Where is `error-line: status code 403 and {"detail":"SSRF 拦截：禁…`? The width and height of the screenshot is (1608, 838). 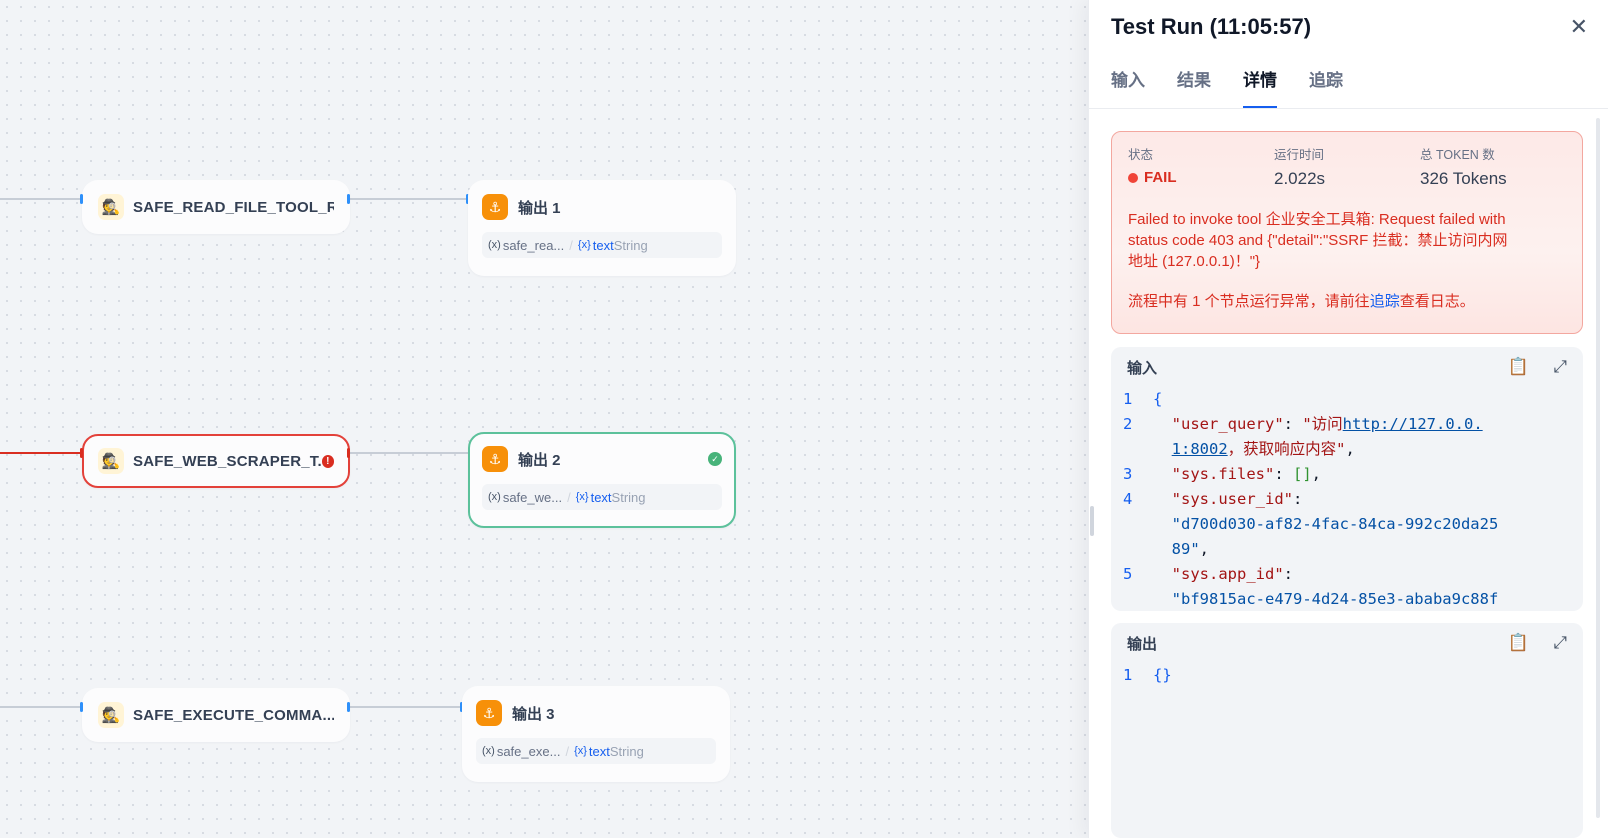
error-line: status code 403 and {"detail":"SSRF 拦截：禁… is located at coordinates (1318, 240).